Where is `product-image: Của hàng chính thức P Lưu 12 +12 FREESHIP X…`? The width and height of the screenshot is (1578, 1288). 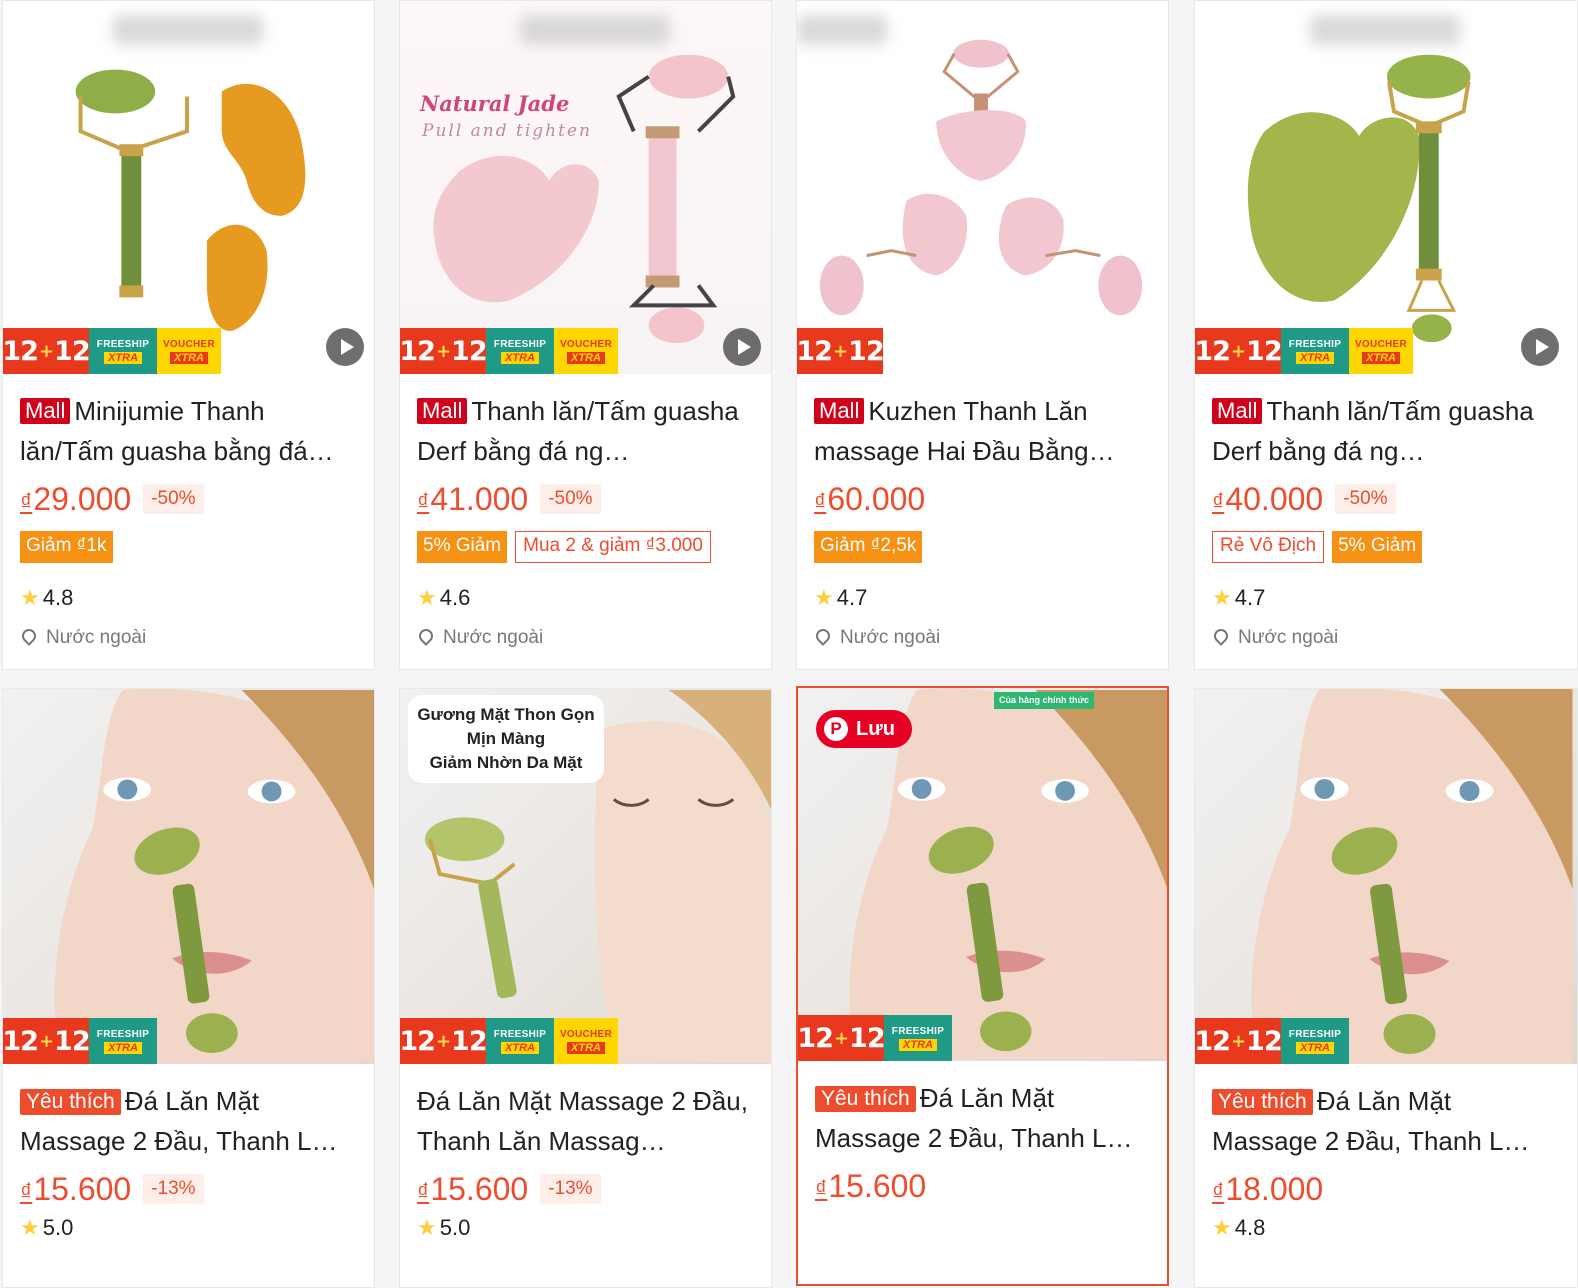
product-image: Của hàng chính thức P Lưu 12 +12 FREESHIP X… is located at coordinates (982, 874).